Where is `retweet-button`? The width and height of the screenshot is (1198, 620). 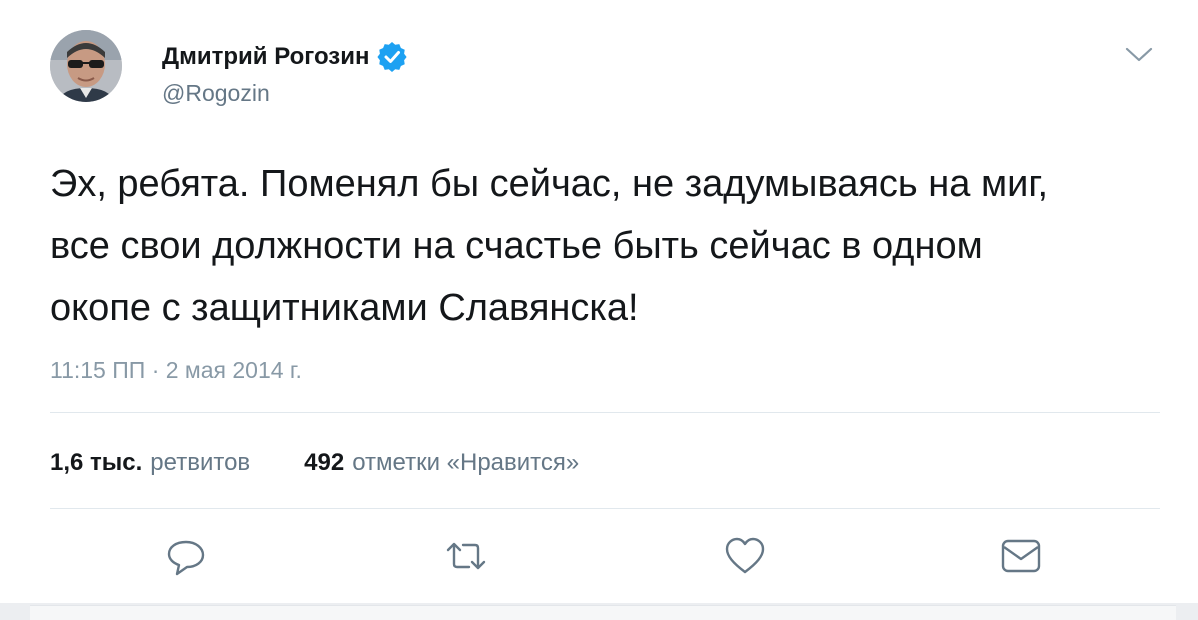 retweet-button is located at coordinates (466, 556).